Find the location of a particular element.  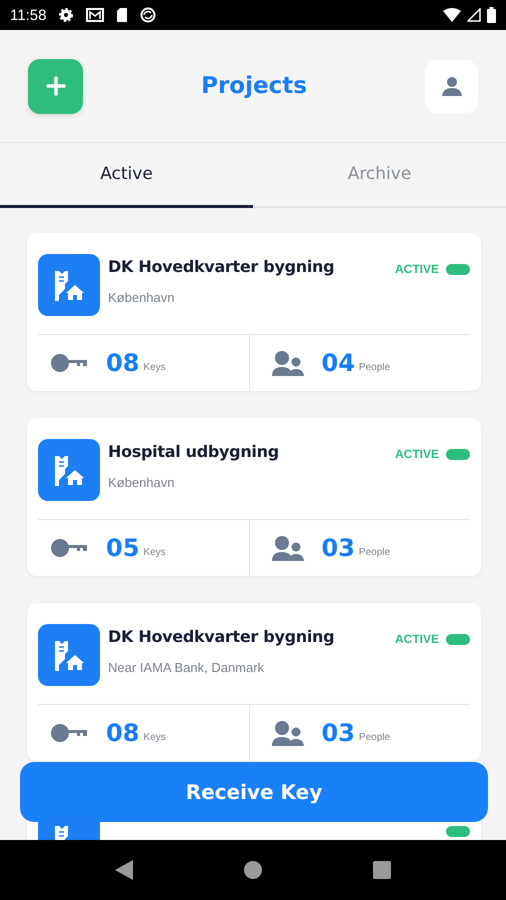

battery-icon is located at coordinates (491, 15).